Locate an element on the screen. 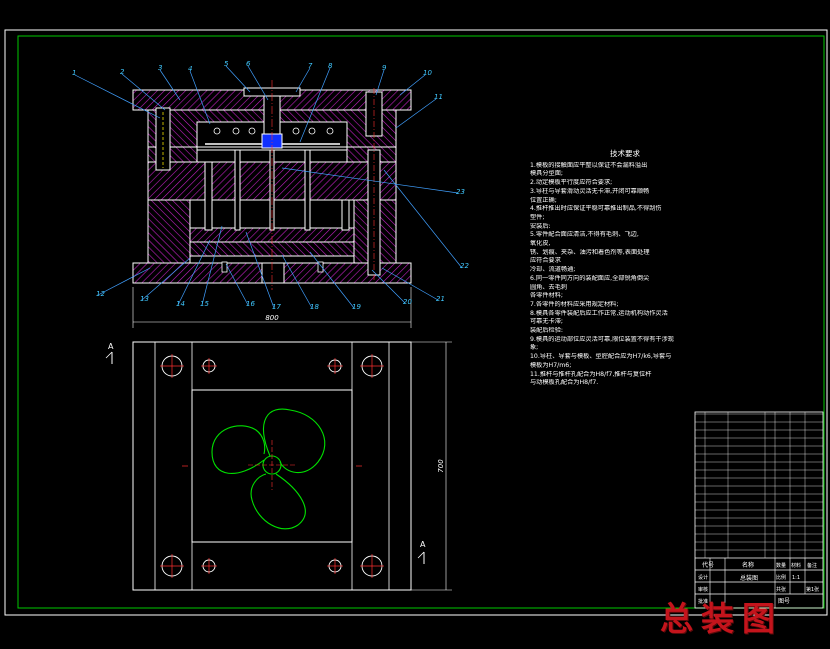 Image resolution: width=830 pixels, height=649 pixels. section-mark-right: A is located at coordinates (423, 544).